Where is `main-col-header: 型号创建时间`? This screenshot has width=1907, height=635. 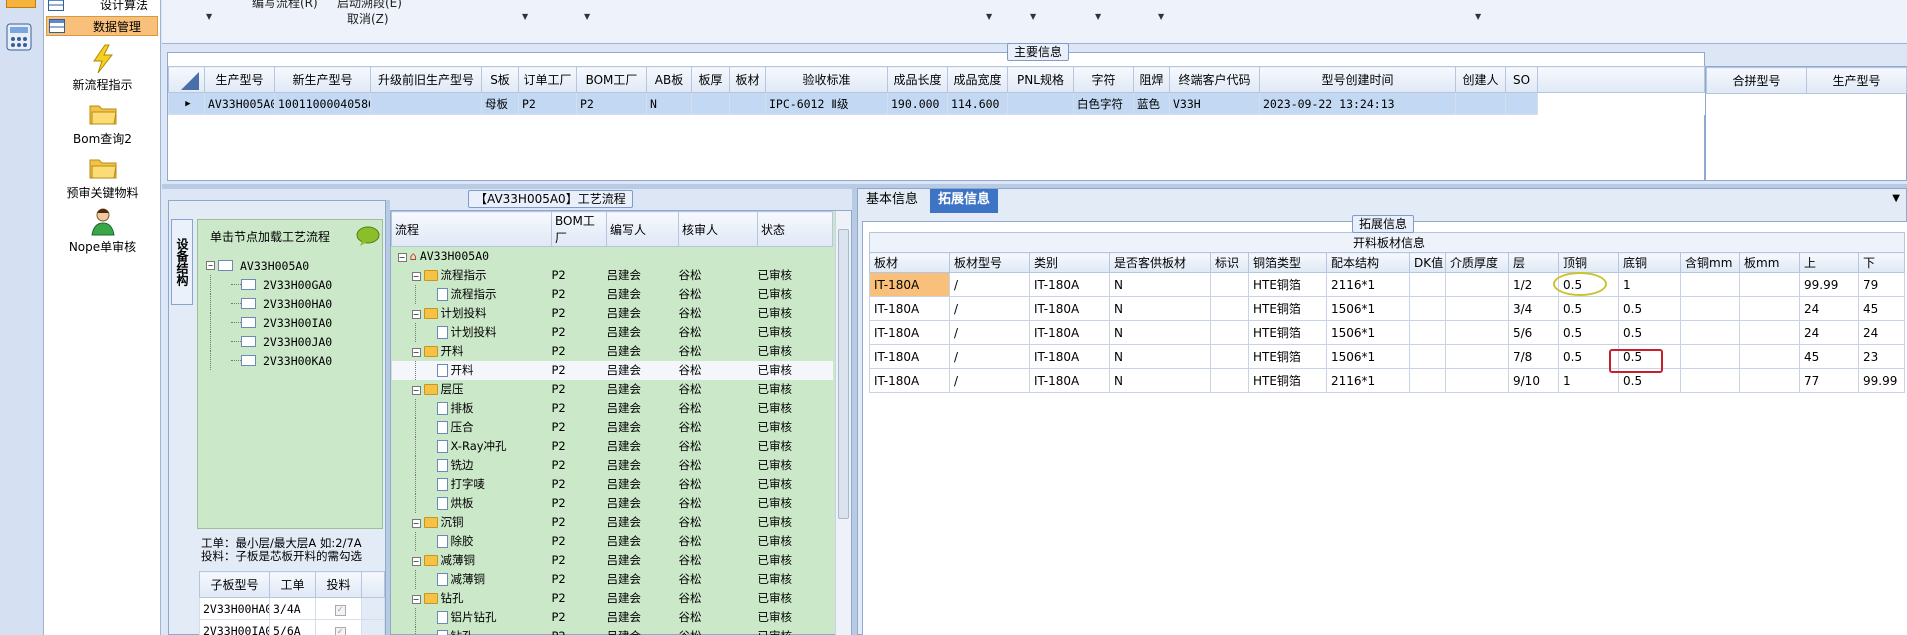 main-col-header: 型号创建时间 is located at coordinates (1357, 79).